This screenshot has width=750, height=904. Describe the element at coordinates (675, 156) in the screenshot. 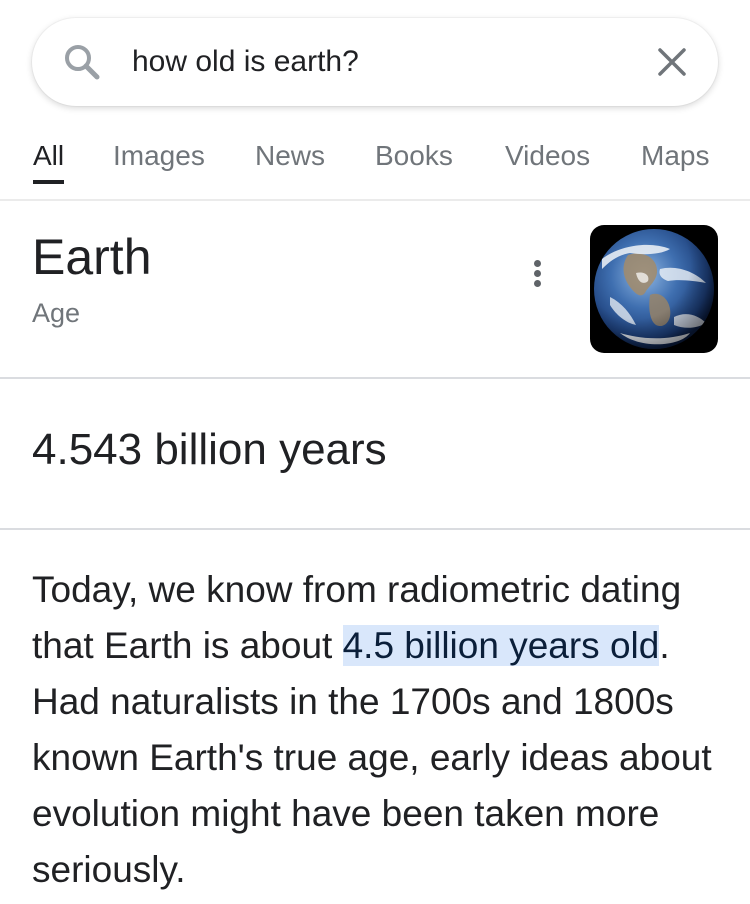

I see `tab-maps: Maps` at that location.